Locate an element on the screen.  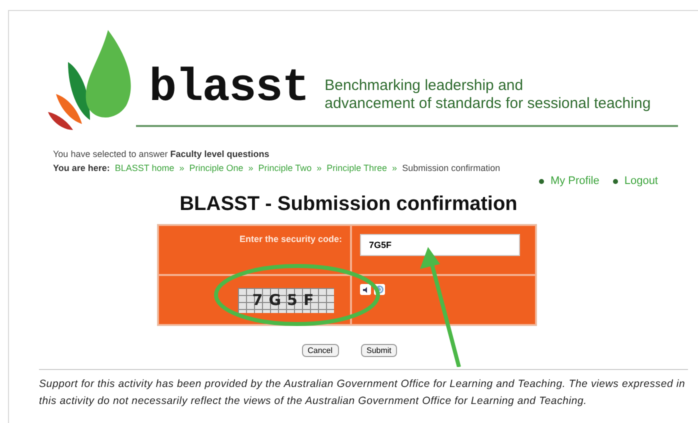
speaker-icon is located at coordinates (365, 289).